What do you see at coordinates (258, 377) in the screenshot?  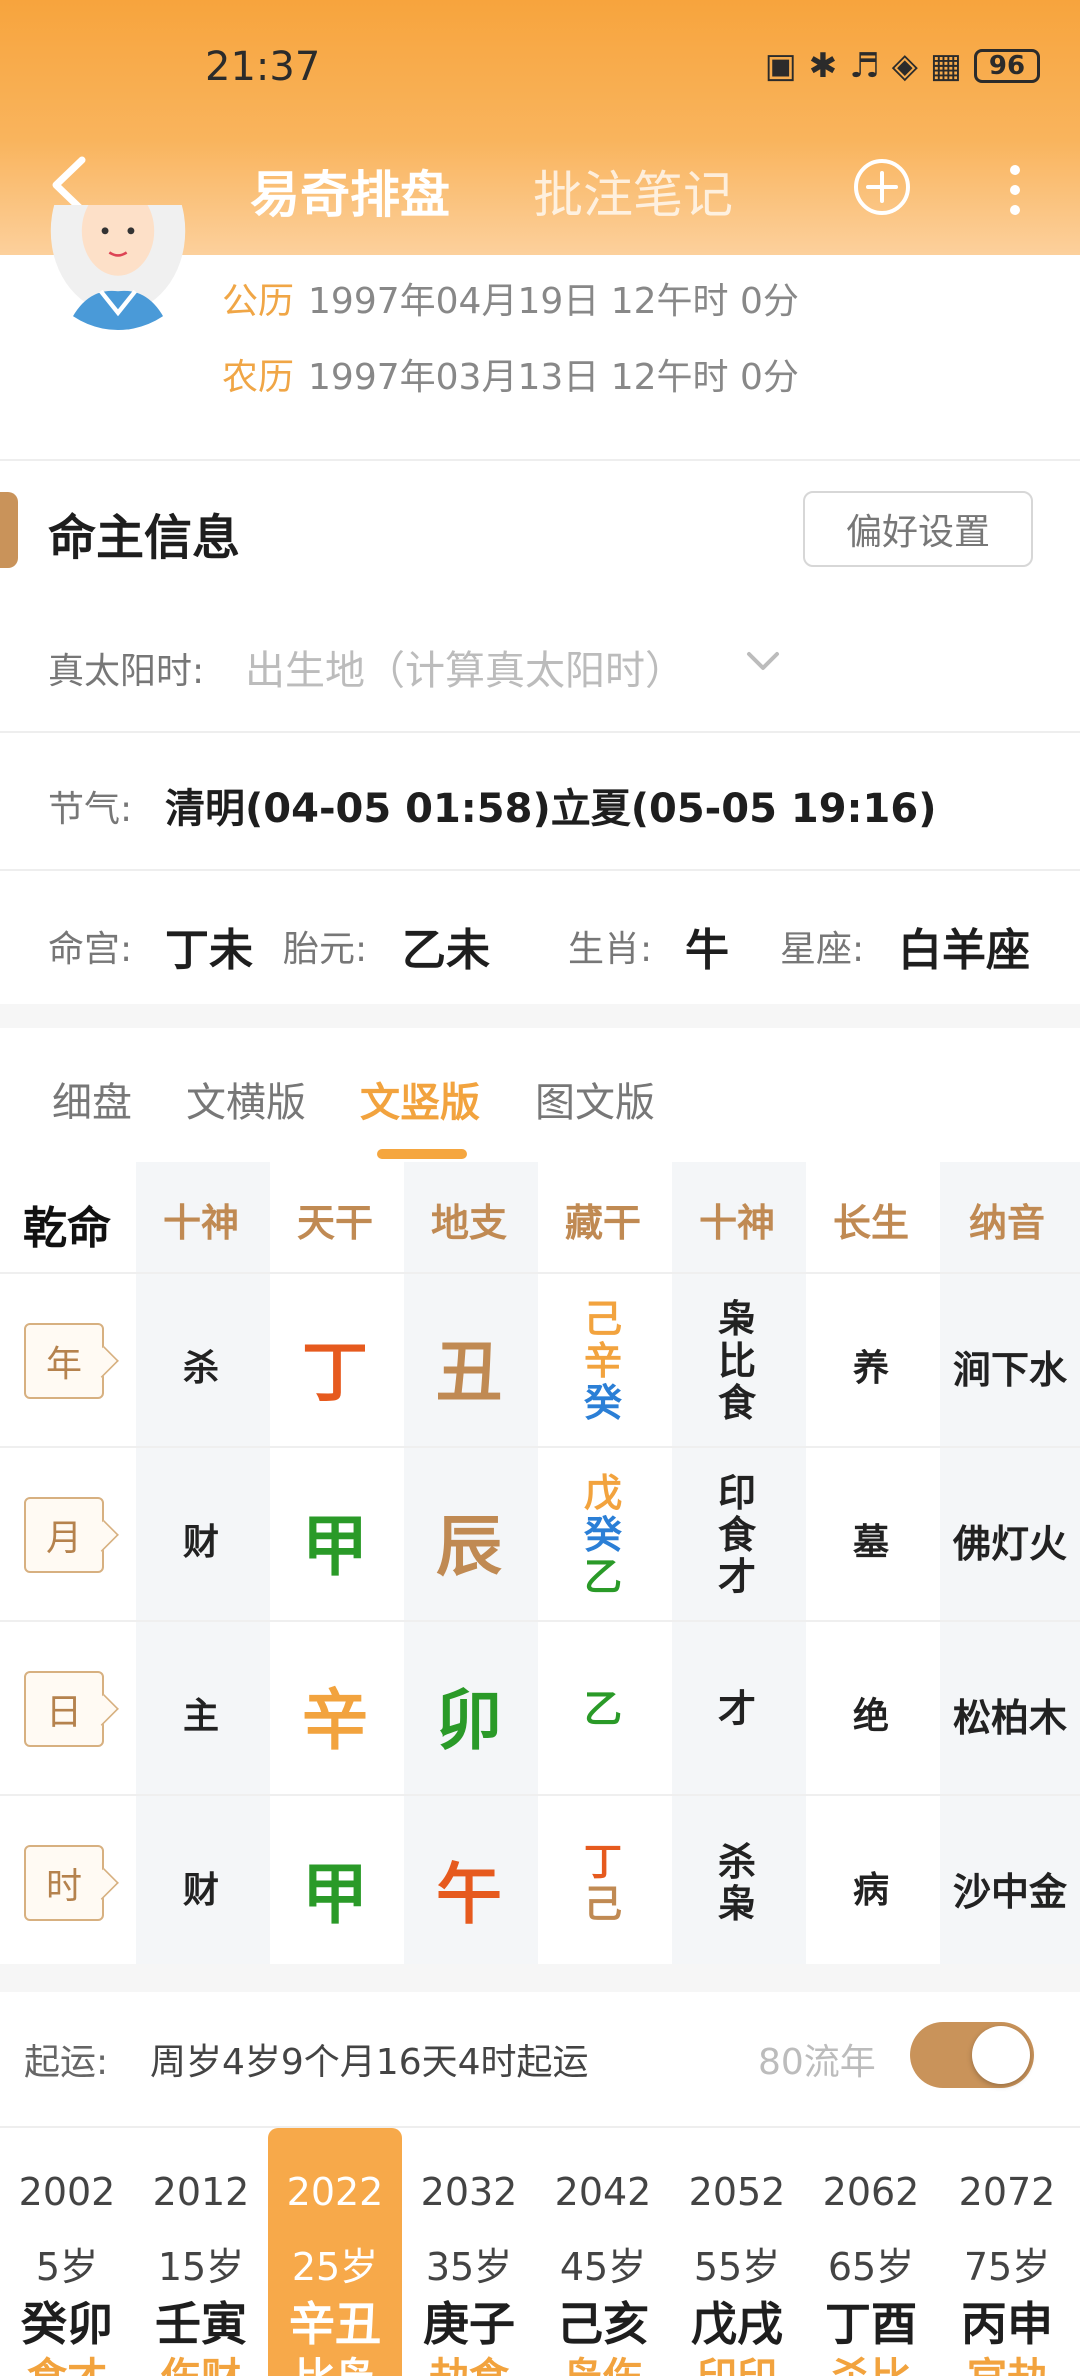 I see `lunar-label: 农历` at bounding box center [258, 377].